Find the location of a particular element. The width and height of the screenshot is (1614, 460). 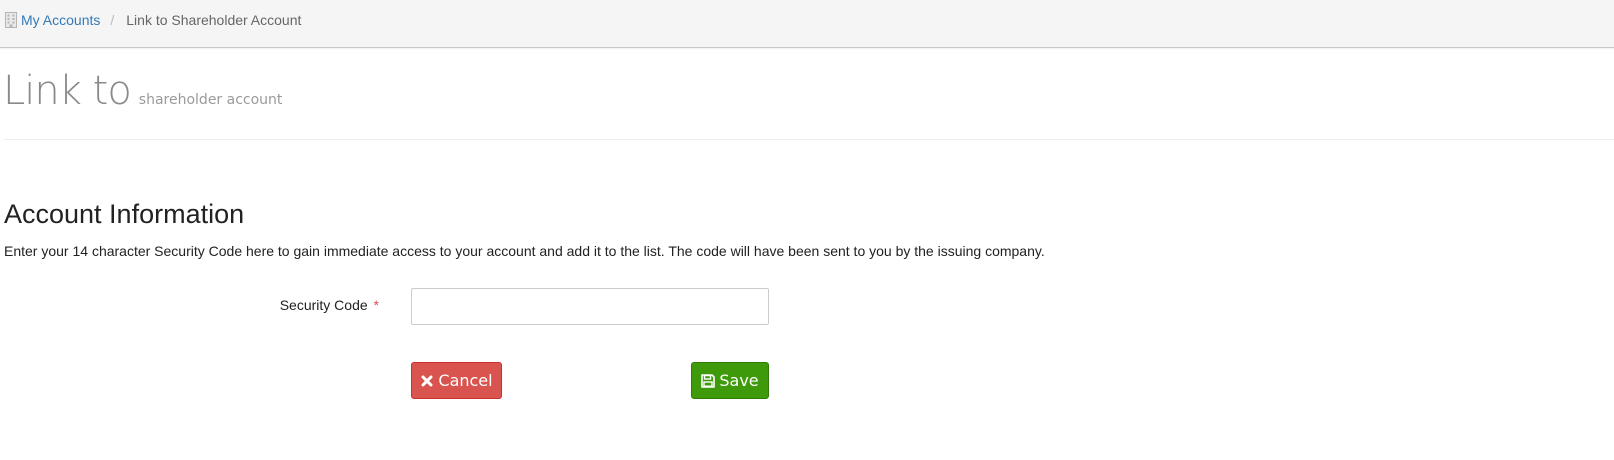

page-title: Link to is located at coordinates (67, 91).